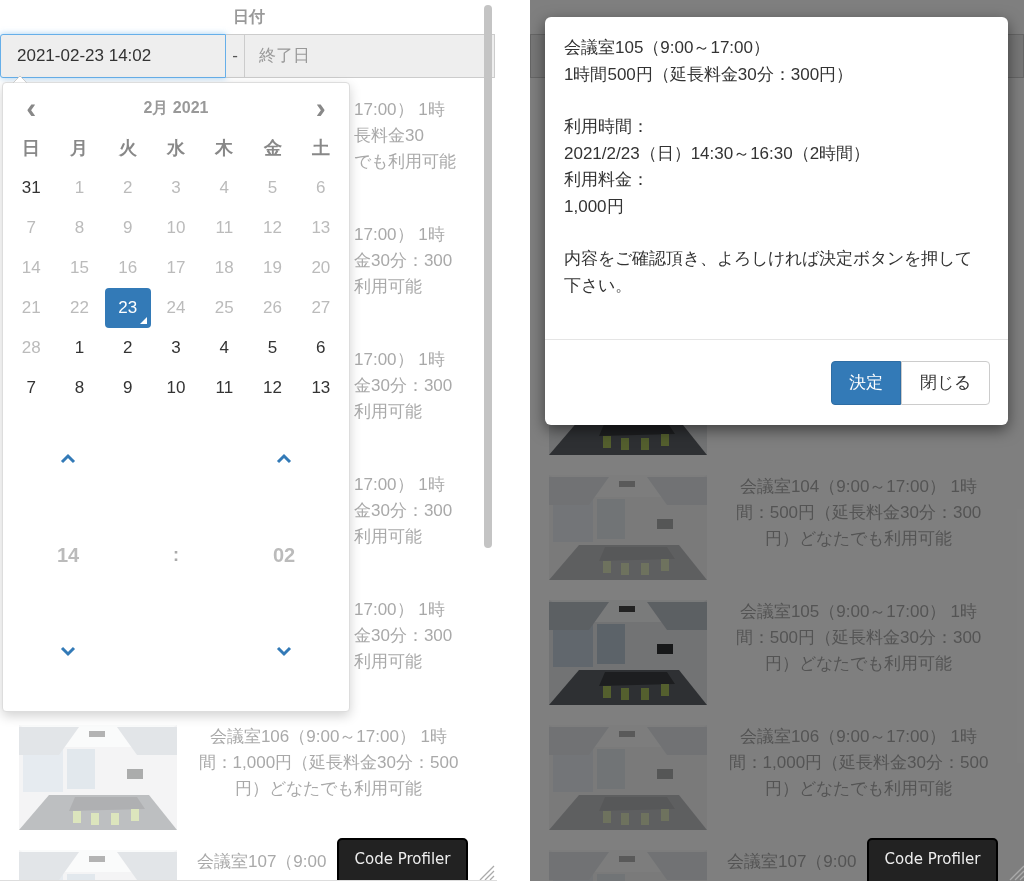  What do you see at coordinates (488, 276) in the screenshot?
I see `scrollbar` at bounding box center [488, 276].